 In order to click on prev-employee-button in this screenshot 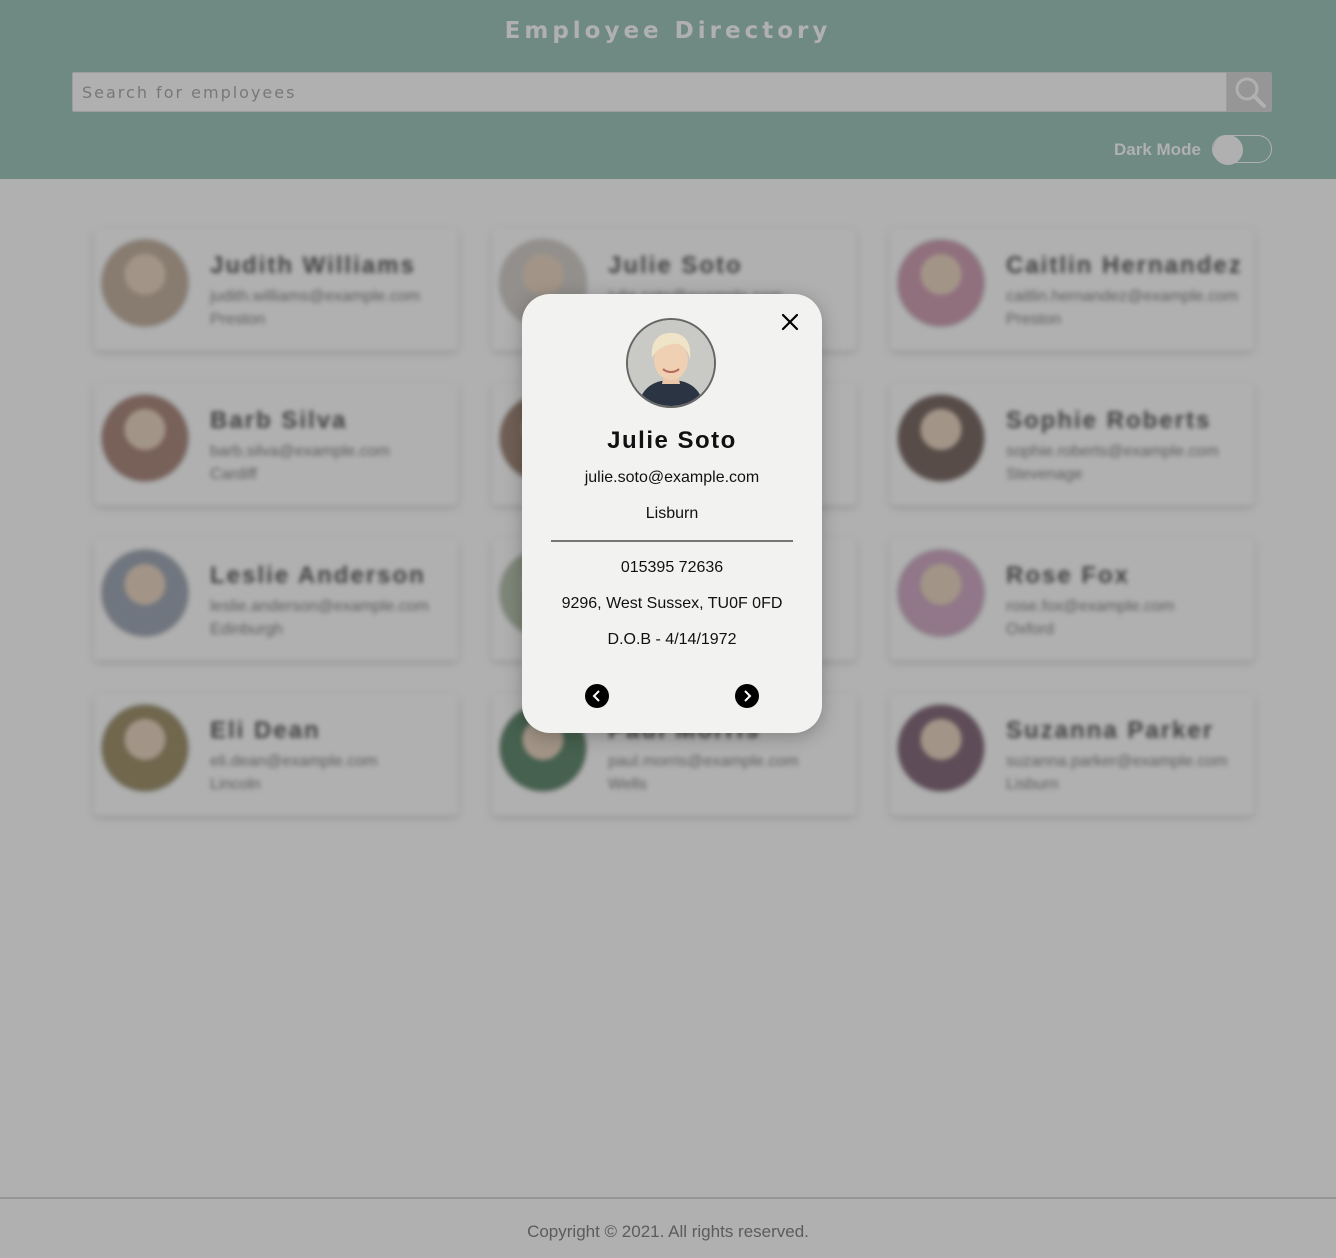, I will do `click(597, 696)`.